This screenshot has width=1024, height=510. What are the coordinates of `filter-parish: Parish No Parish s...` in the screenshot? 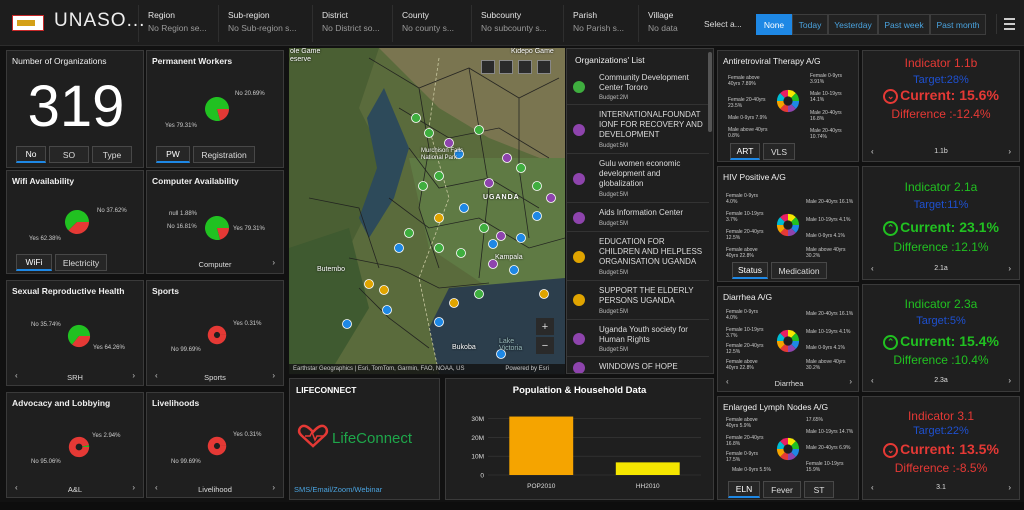 It's located at (600, 23).